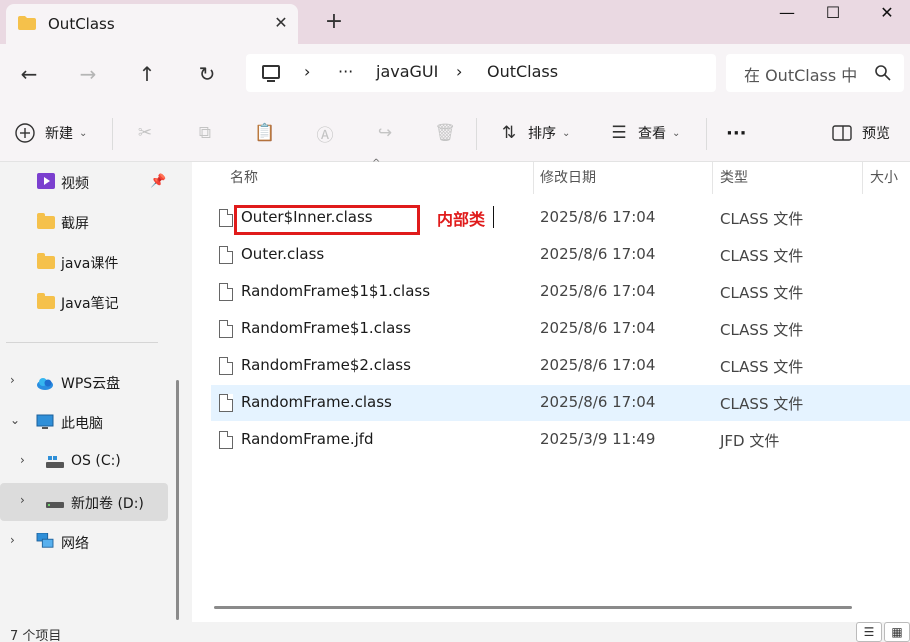 The height and width of the screenshot is (642, 910). Describe the element at coordinates (283, 254) in the screenshot. I see `file-name: Outer.class` at that location.